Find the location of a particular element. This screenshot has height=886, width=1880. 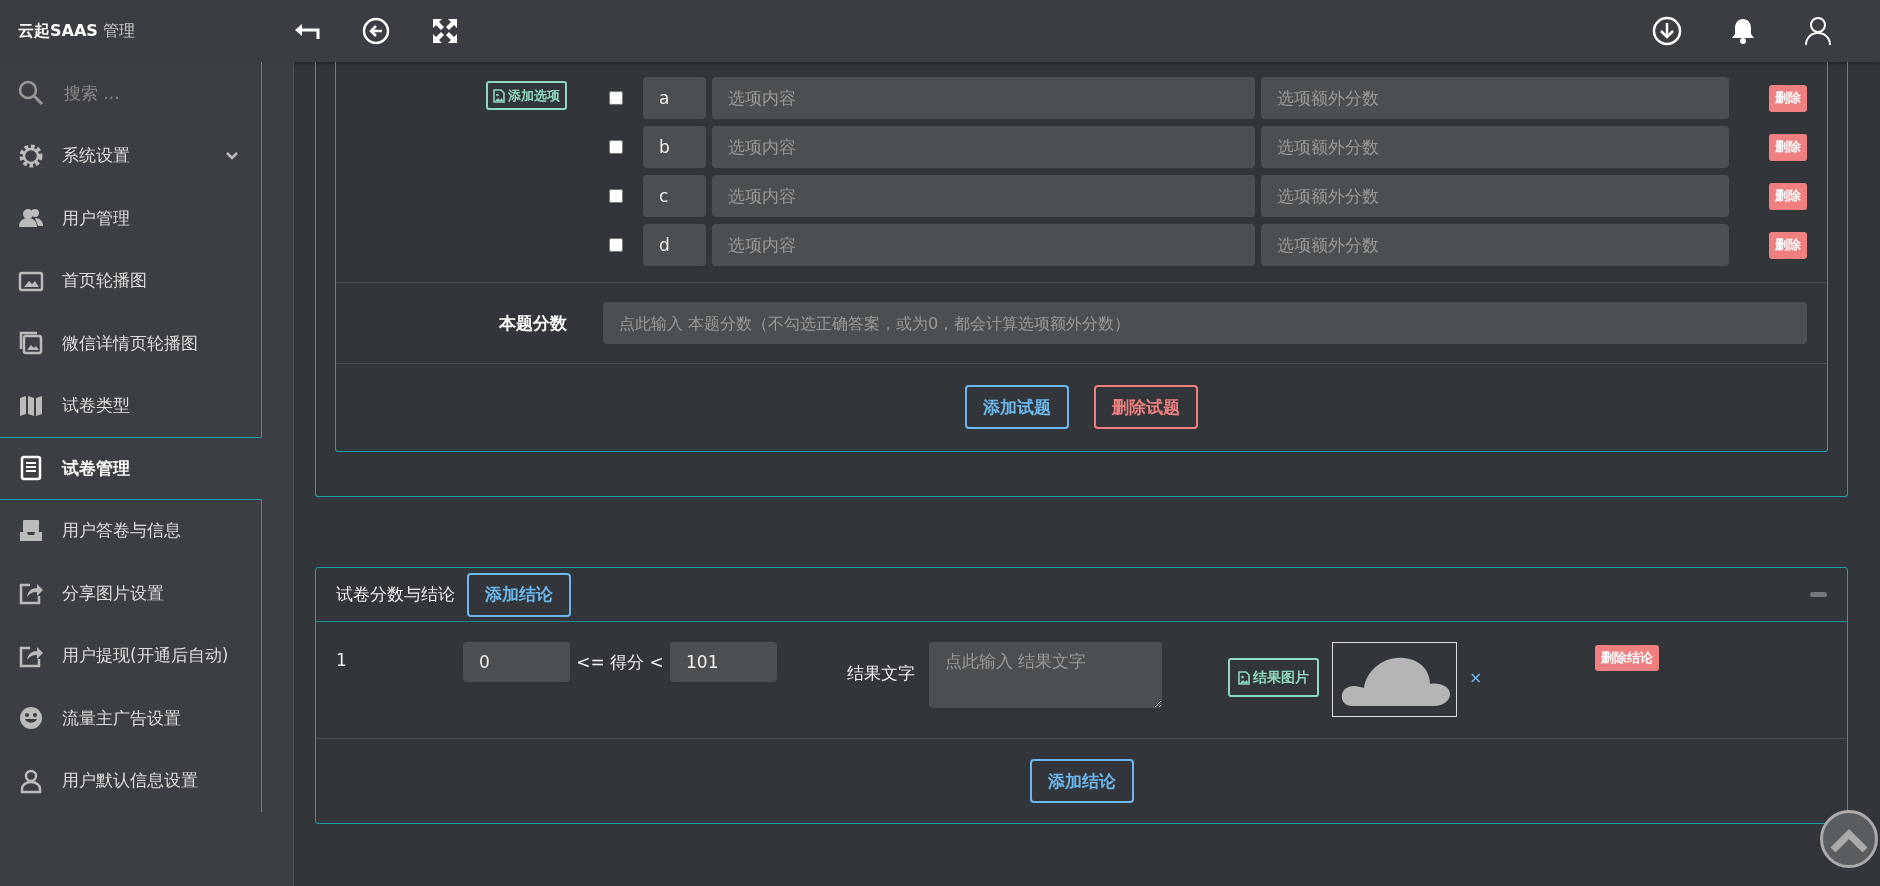

sidebar-item-label: 微信详情页轮播图 is located at coordinates (130, 343).